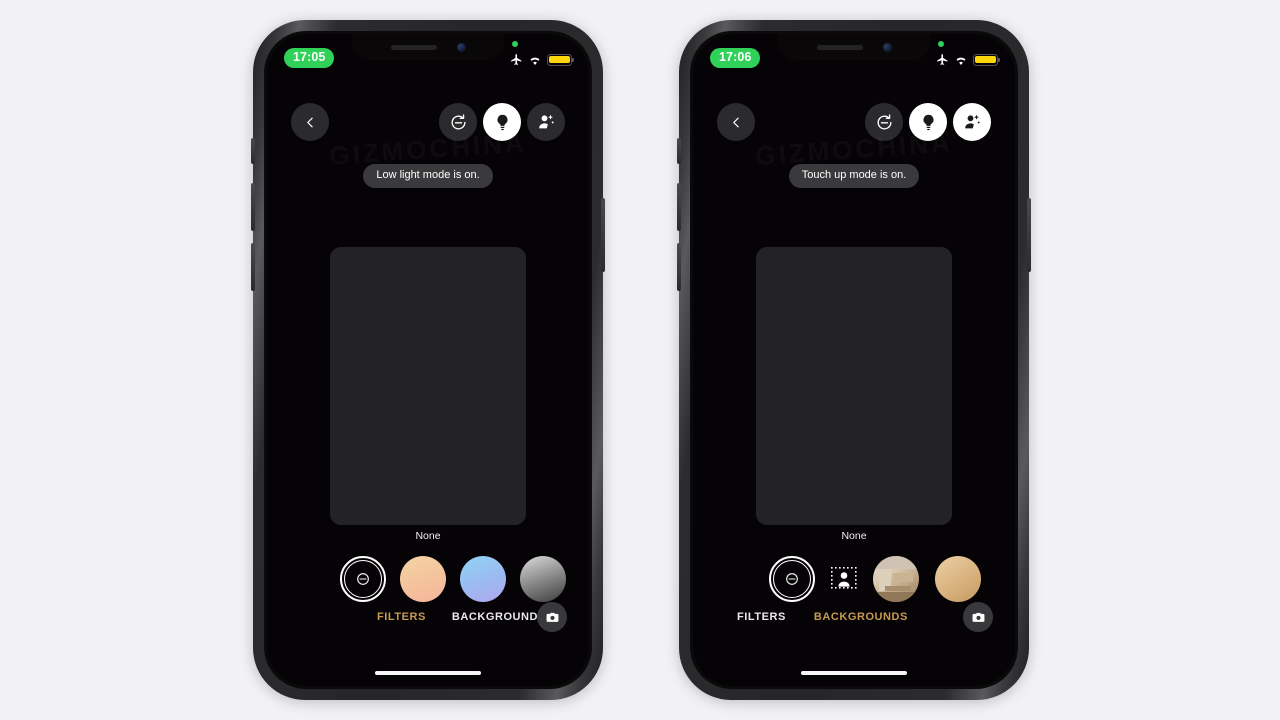  Describe the element at coordinates (735, 58) in the screenshot. I see `status-time-pill-right: 17:06` at that location.